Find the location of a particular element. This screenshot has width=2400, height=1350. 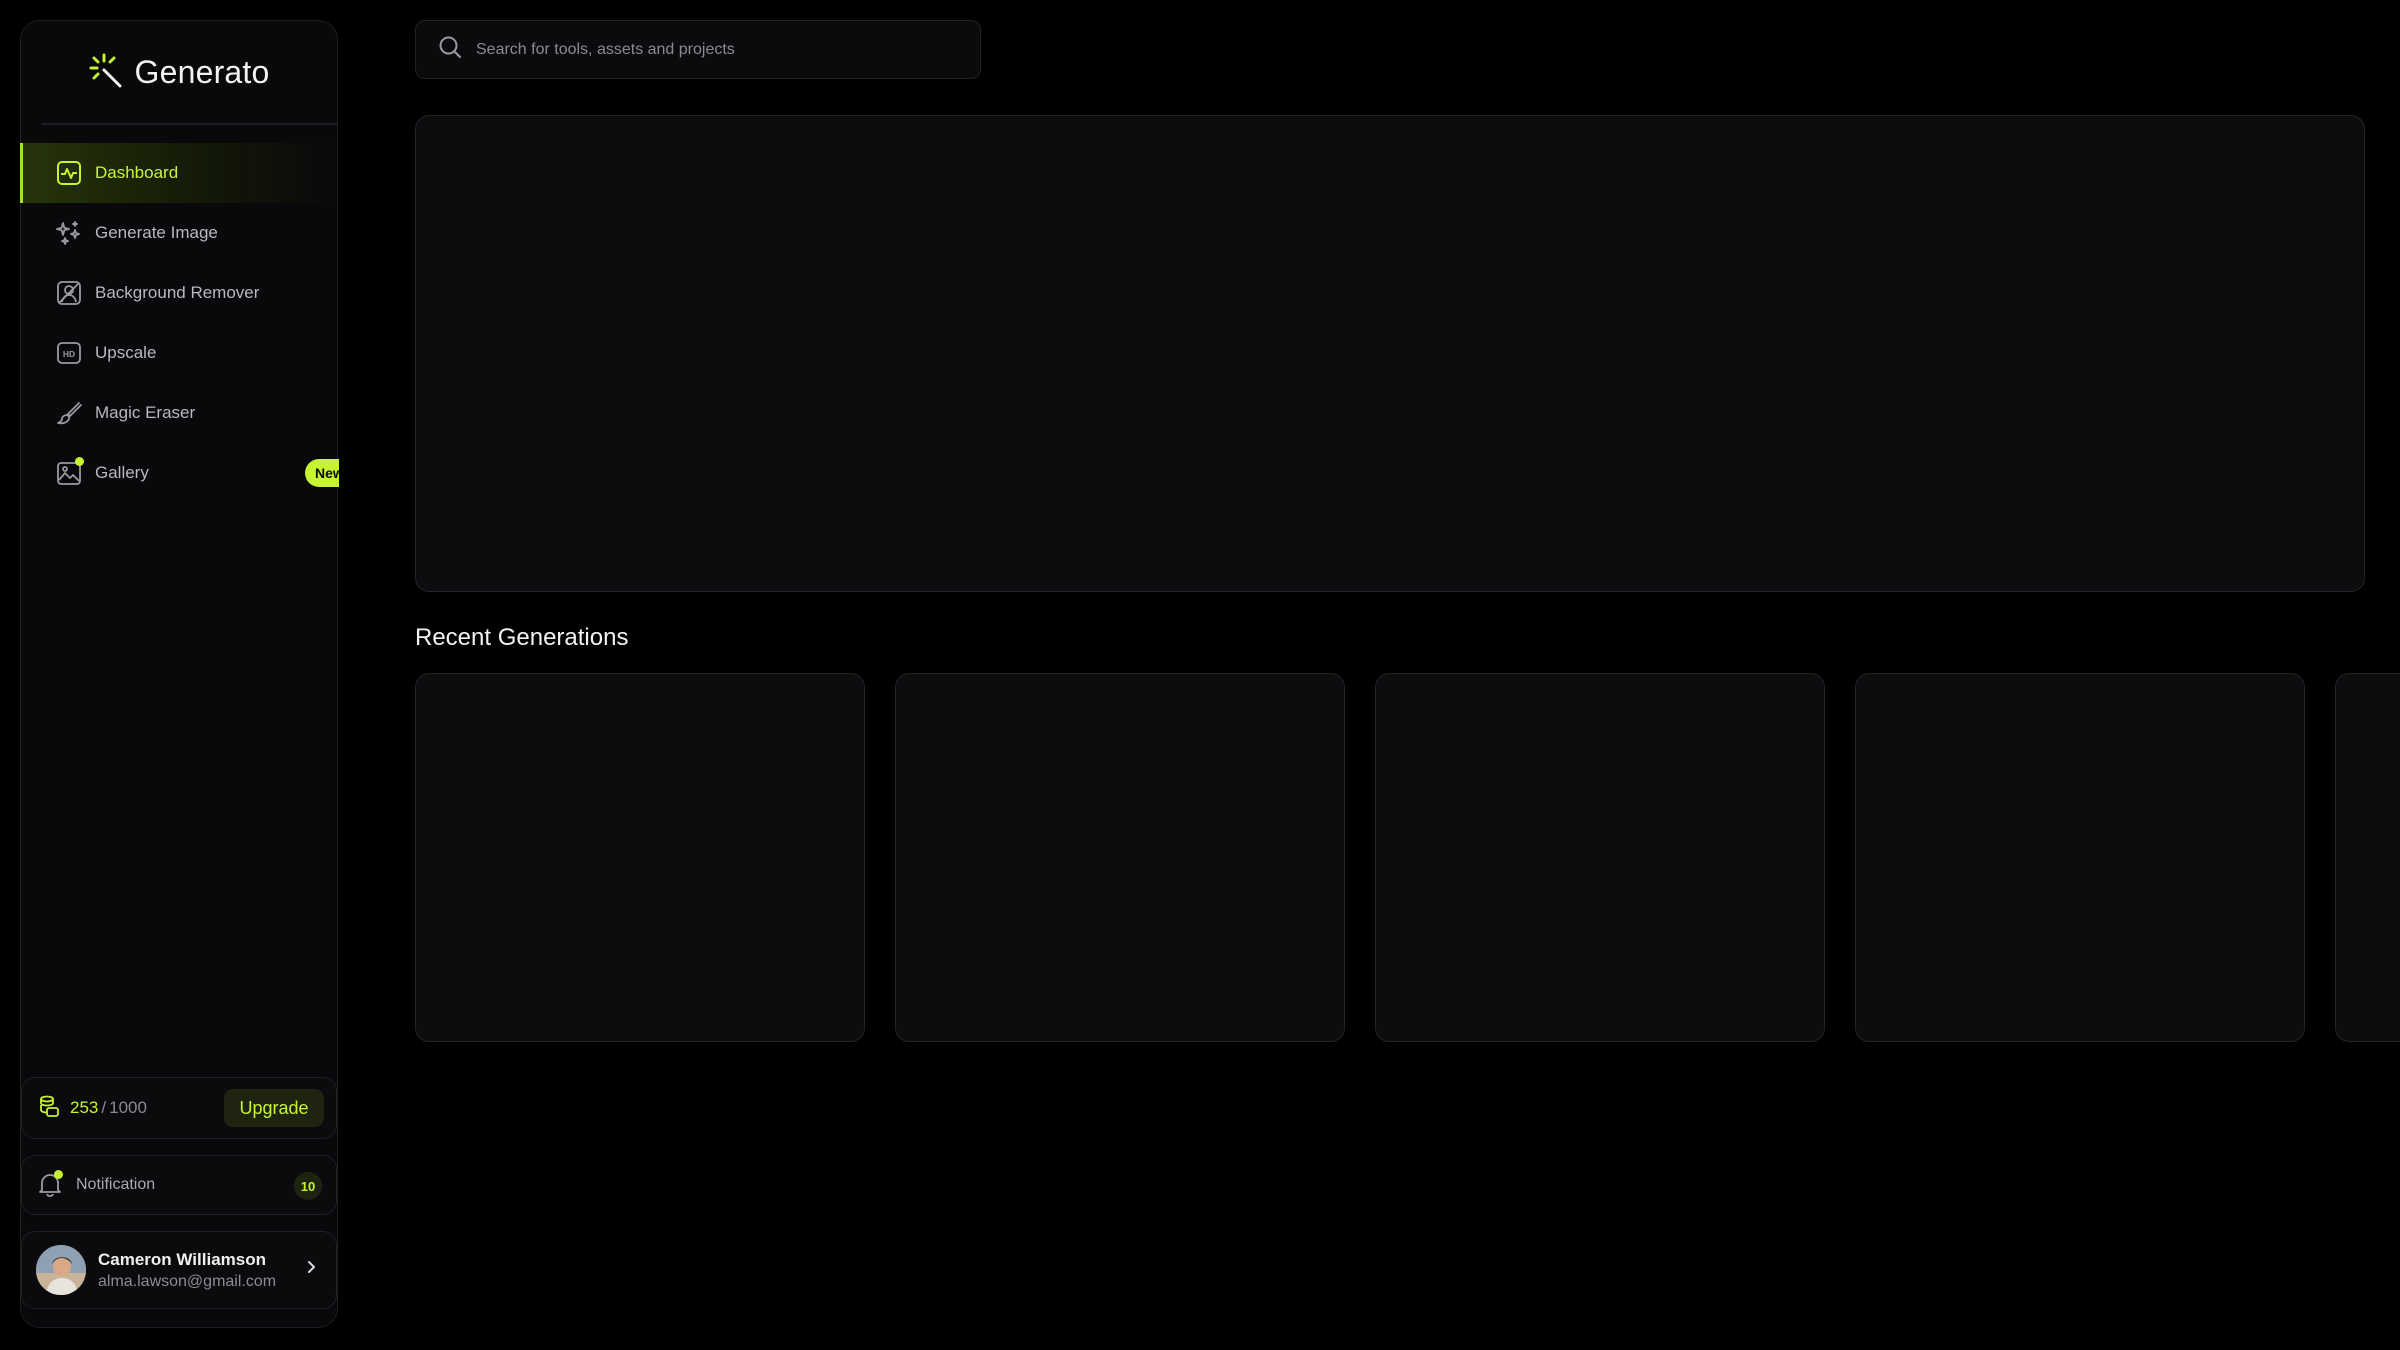

hd-icon: HD is located at coordinates (69, 353).